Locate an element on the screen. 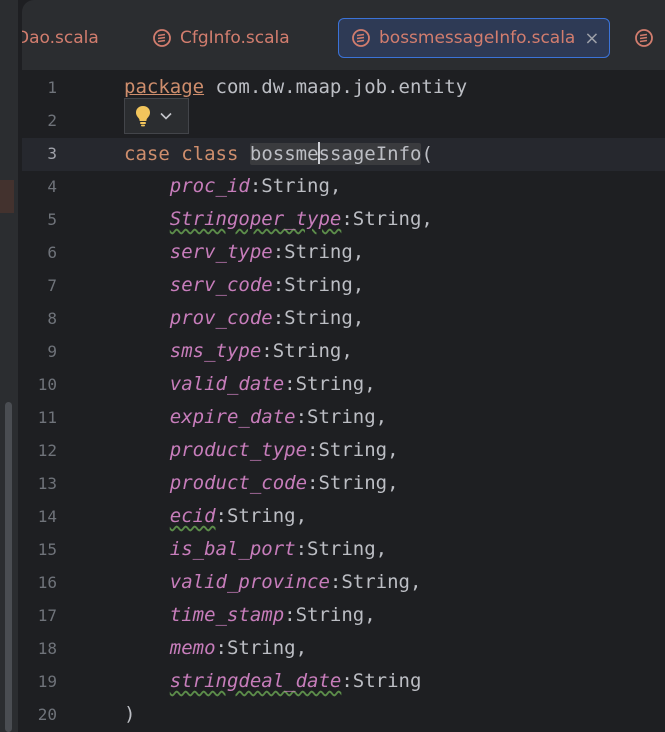 The image size is (665, 732). tab-cfginfo: CfgInfo.scala is located at coordinates (221, 38).